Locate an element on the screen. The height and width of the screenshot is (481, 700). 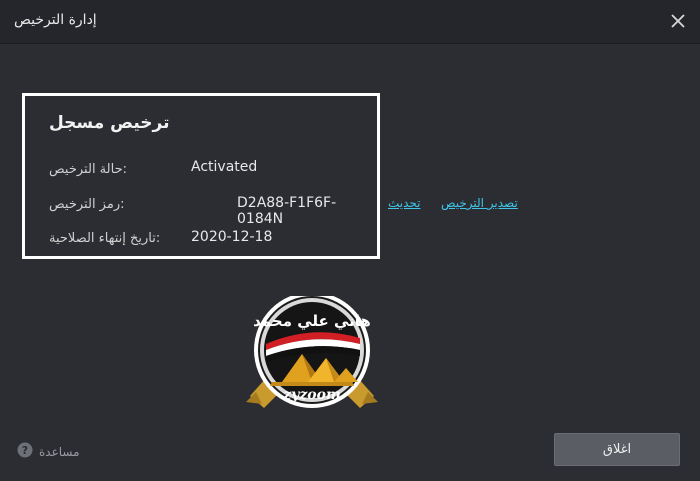
expiry-label: تاريخ إنتهاء الصلاحية: is located at coordinates (105, 238).